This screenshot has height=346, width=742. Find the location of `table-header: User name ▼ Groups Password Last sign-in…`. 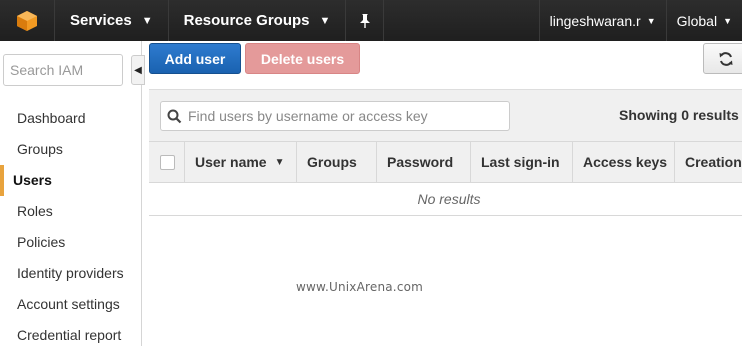

table-header: User name ▼ Groups Password Last sign-in… is located at coordinates (445, 162).